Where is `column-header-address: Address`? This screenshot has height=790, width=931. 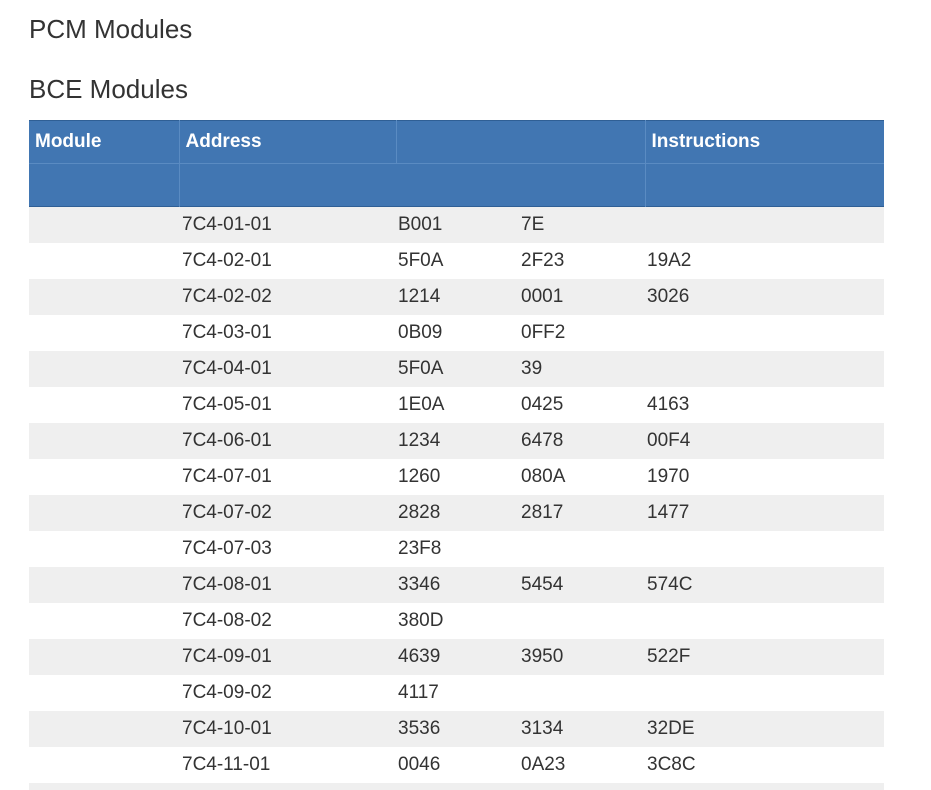
column-header-address: Address is located at coordinates (288, 142).